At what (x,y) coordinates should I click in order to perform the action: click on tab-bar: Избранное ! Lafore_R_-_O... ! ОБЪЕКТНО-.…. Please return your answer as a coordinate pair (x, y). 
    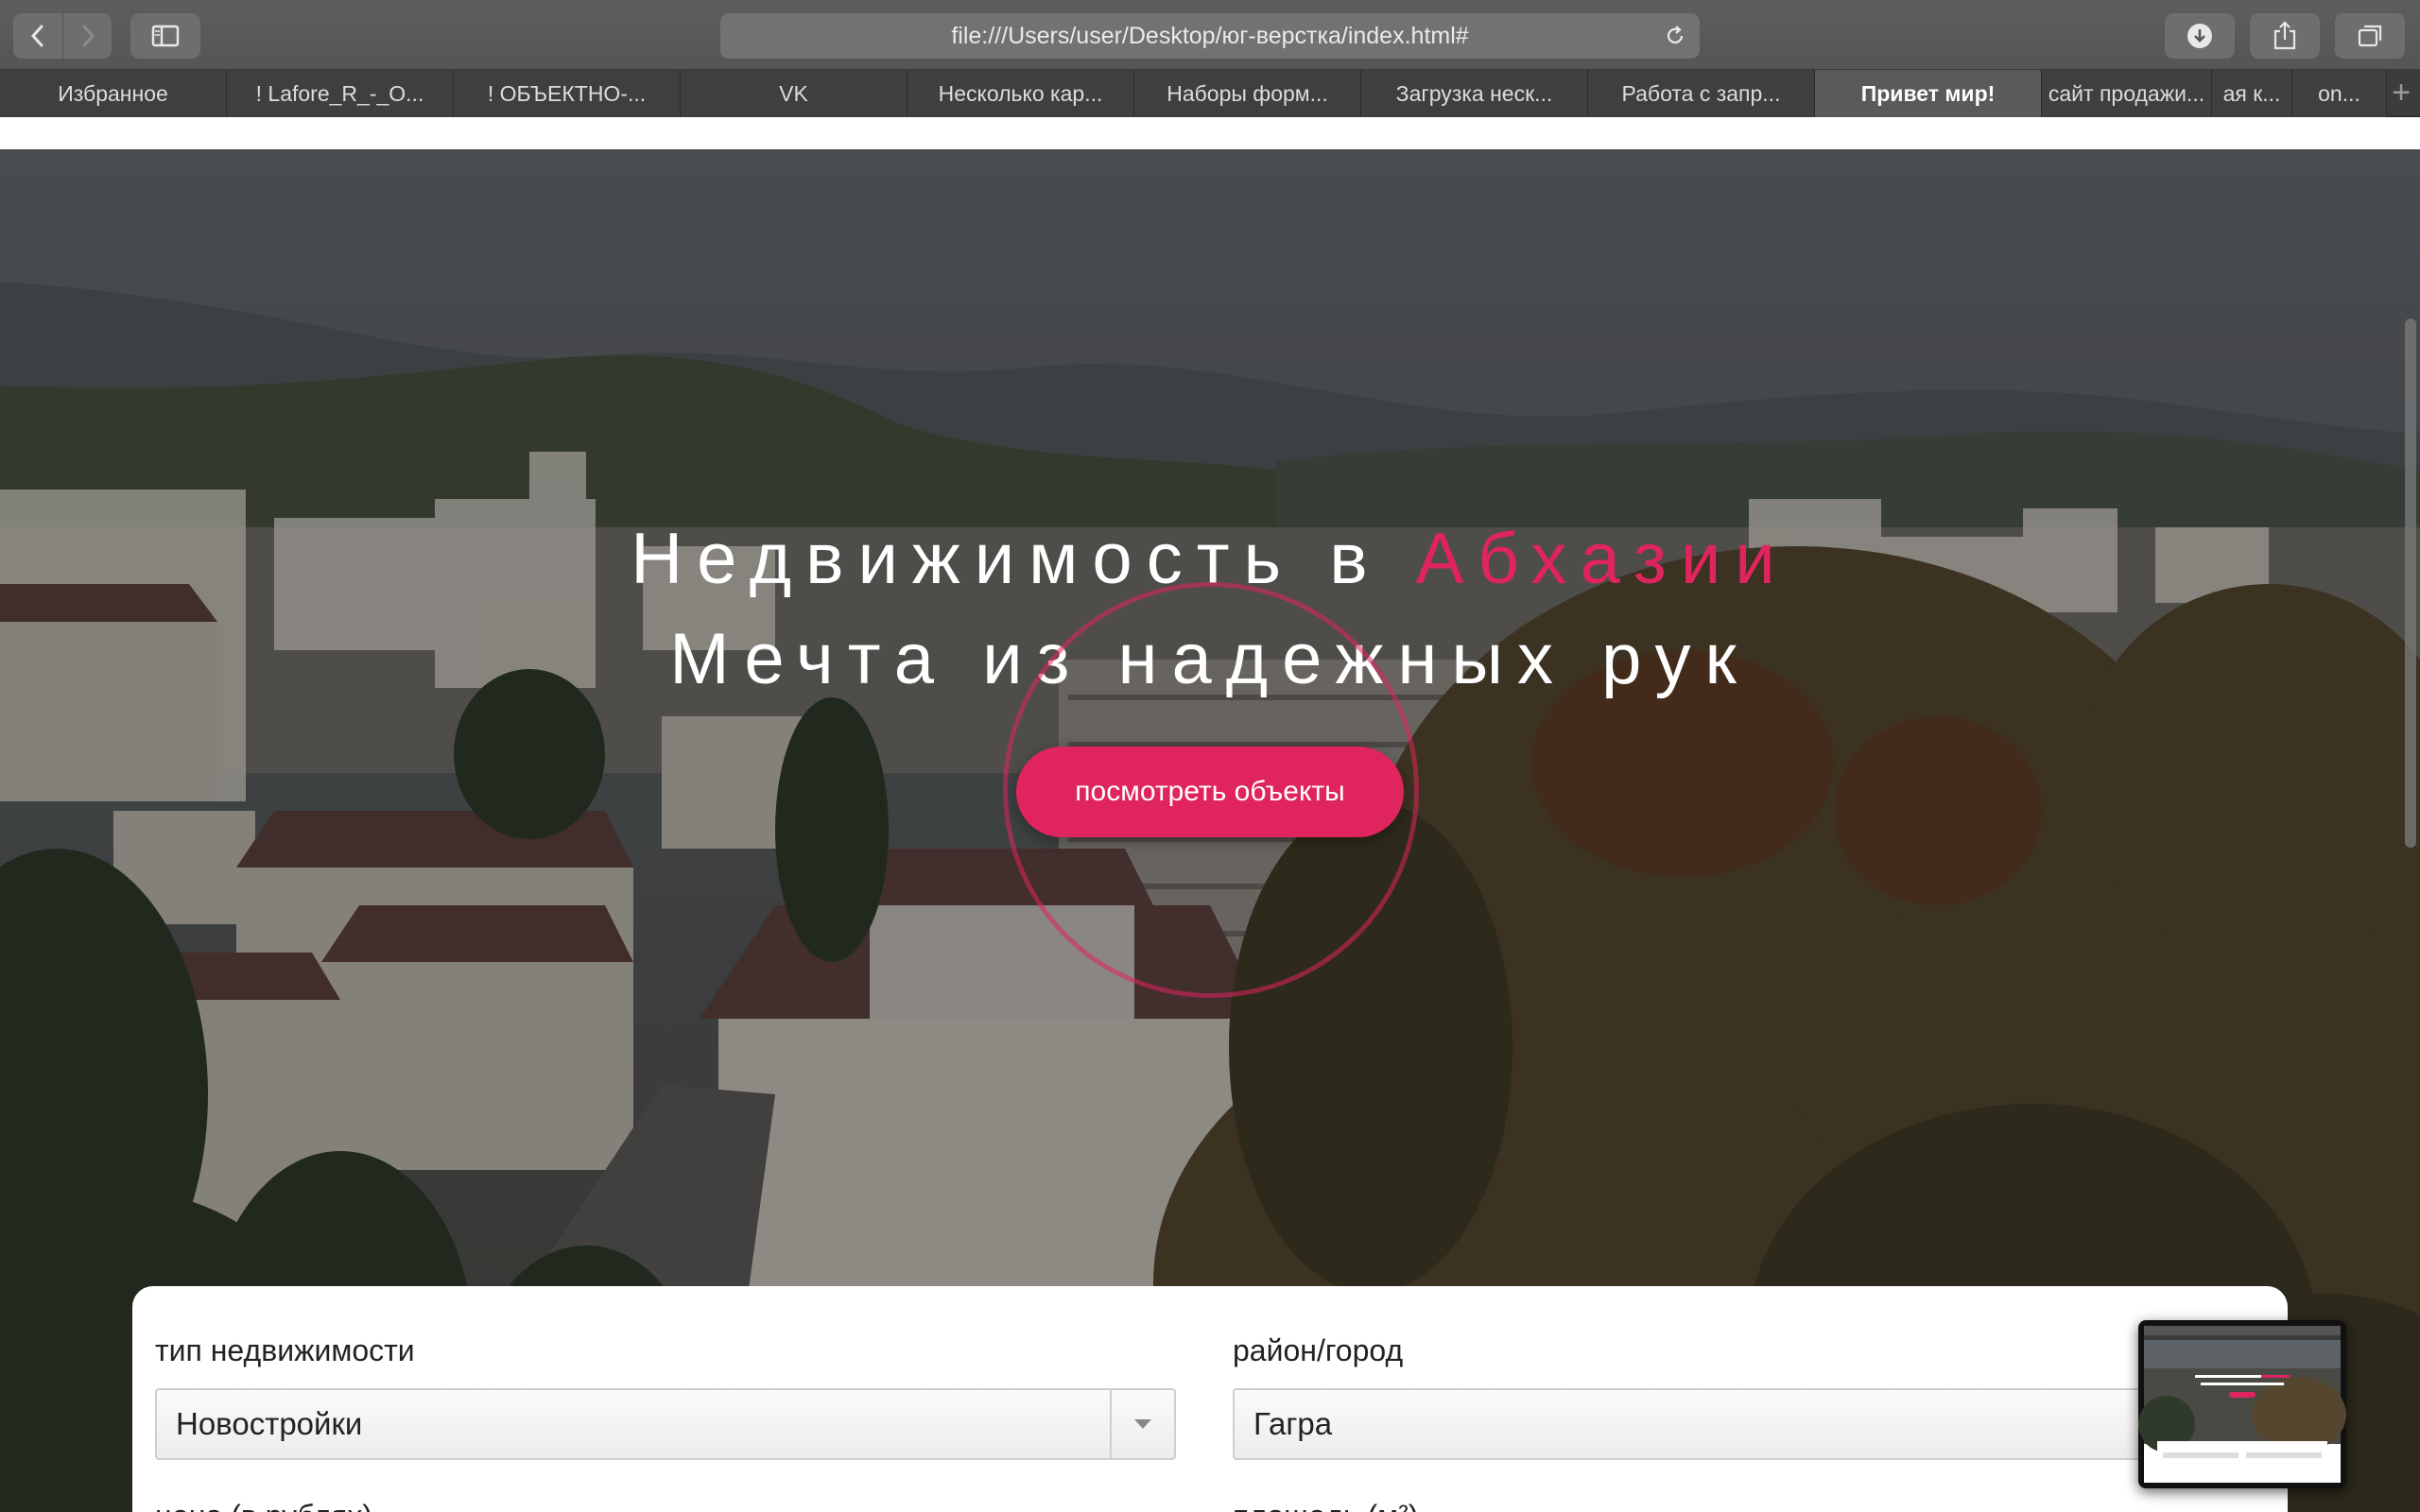
    Looking at the image, I should click on (1210, 93).